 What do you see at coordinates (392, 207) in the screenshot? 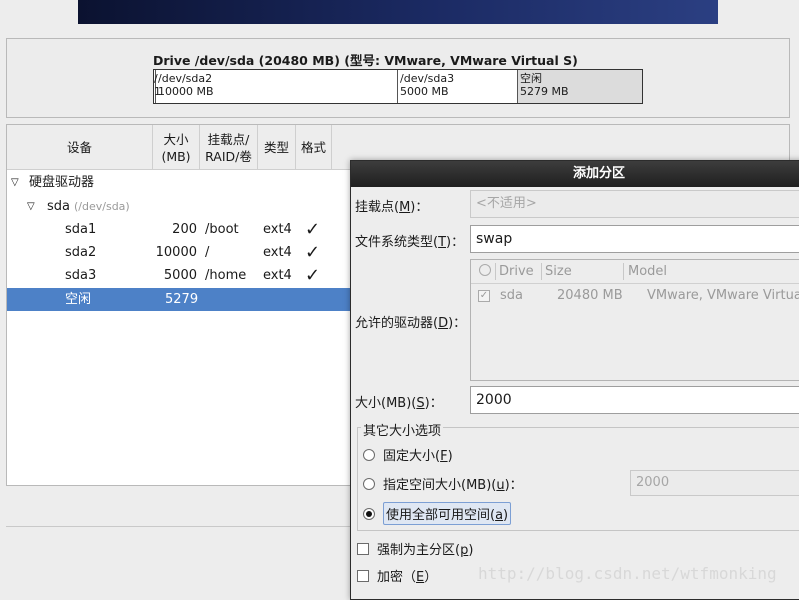
I see `mount-point-label: 挂载点(M)：` at bounding box center [392, 207].